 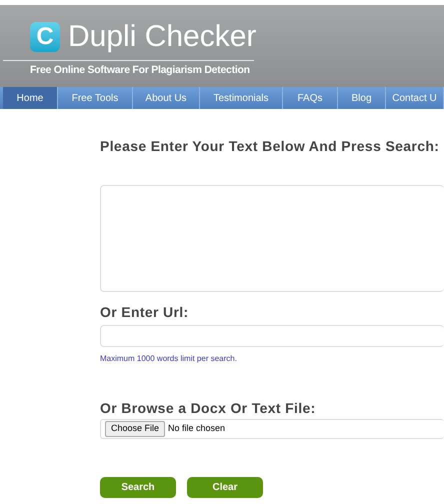 I want to click on file-heading: Or Browse a Docx Or Text File:, so click(x=208, y=408).